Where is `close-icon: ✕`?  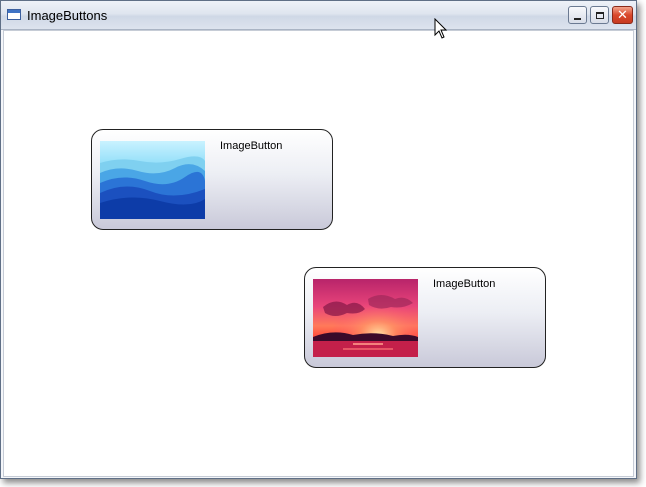
close-icon: ✕ is located at coordinates (622, 15).